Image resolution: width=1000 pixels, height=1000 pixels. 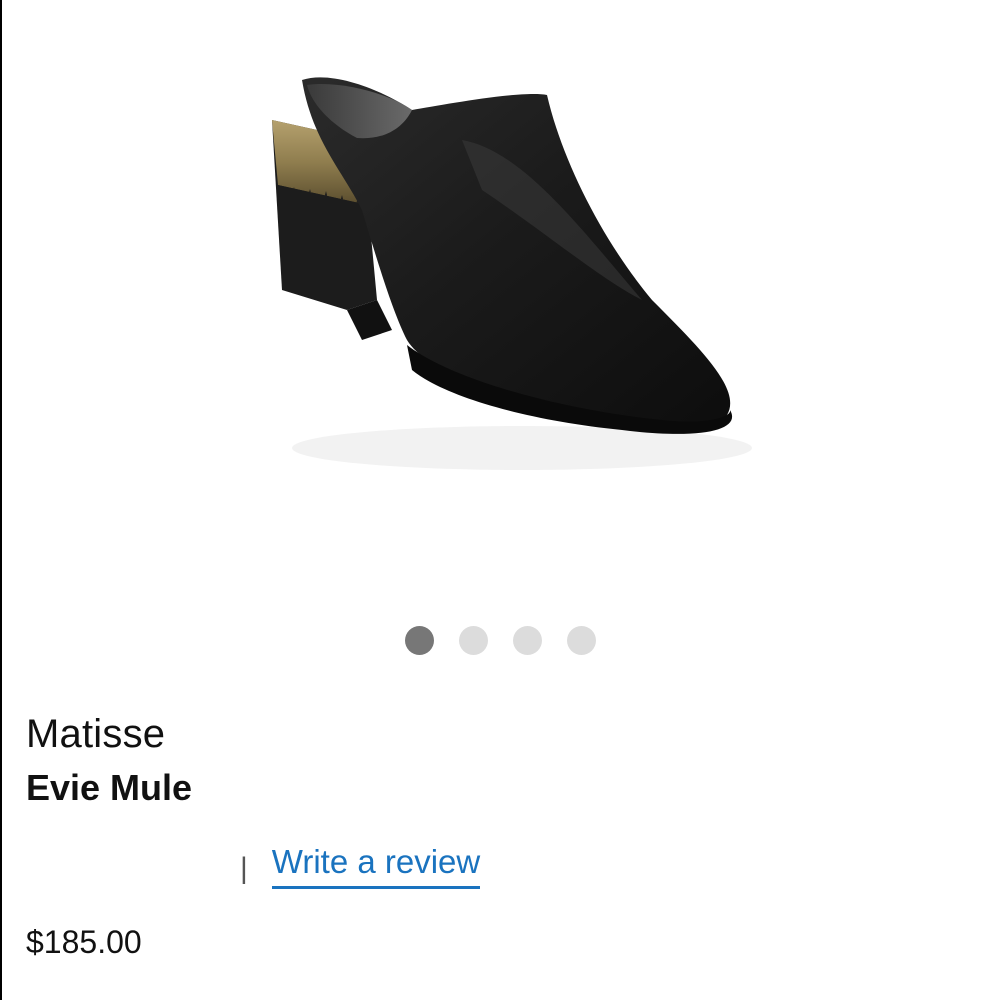 I want to click on carousel-dots, so click(x=505, y=640).